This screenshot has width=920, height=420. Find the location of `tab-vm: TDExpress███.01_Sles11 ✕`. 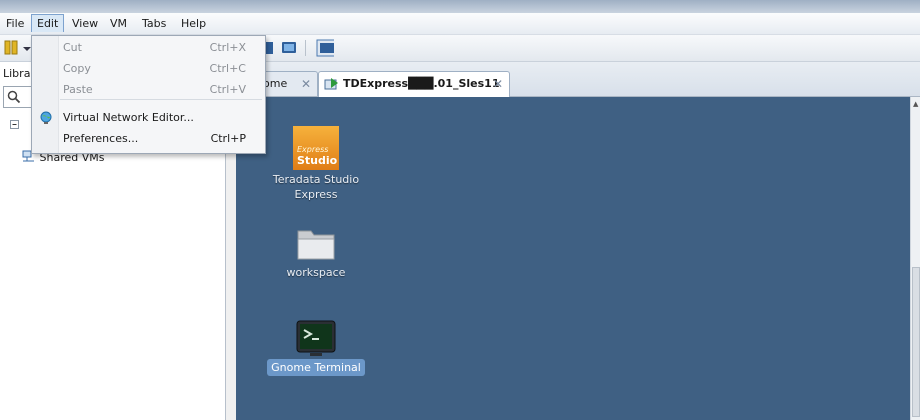

tab-vm: TDExpress███.01_Sles11 ✕ is located at coordinates (414, 84).